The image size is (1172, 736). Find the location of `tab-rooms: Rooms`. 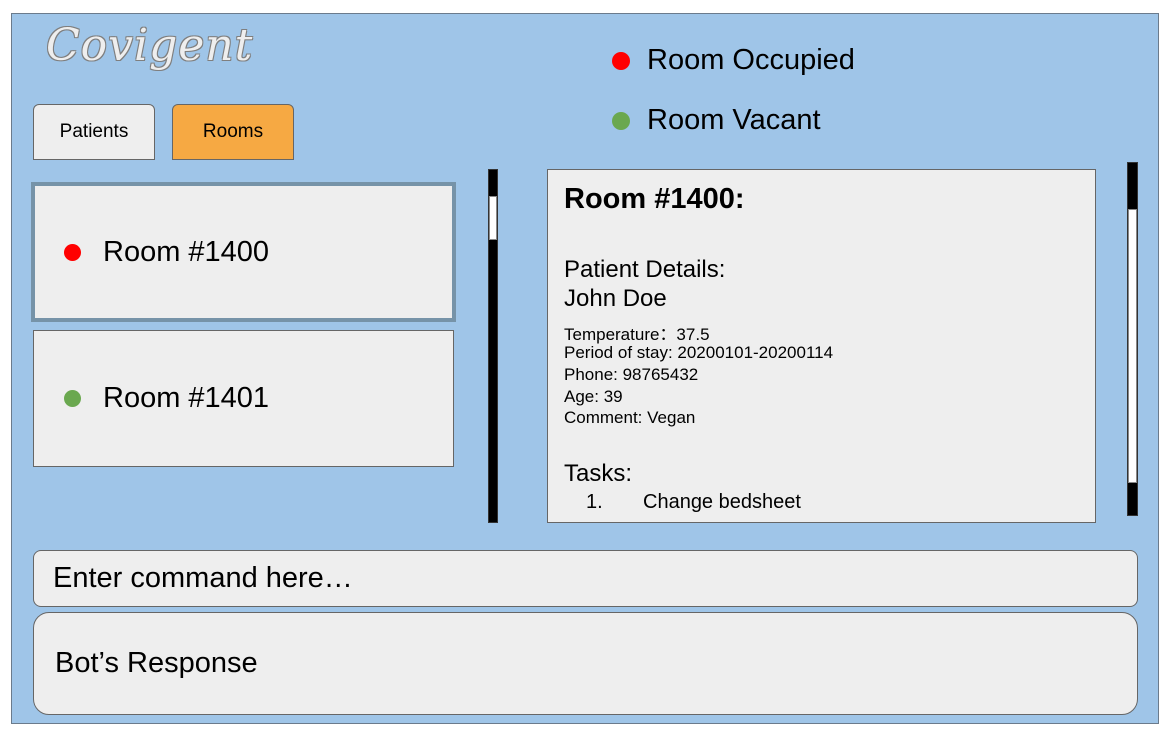

tab-rooms: Rooms is located at coordinates (233, 132).